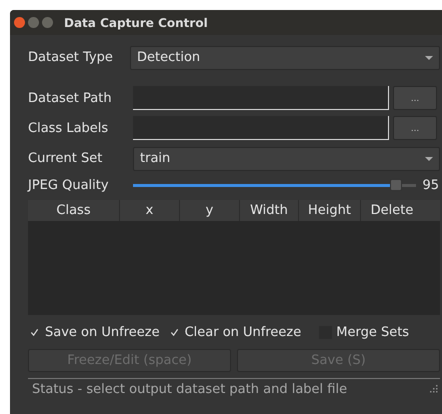  I want to click on checkbox-label: Merge Sets, so click(373, 332).